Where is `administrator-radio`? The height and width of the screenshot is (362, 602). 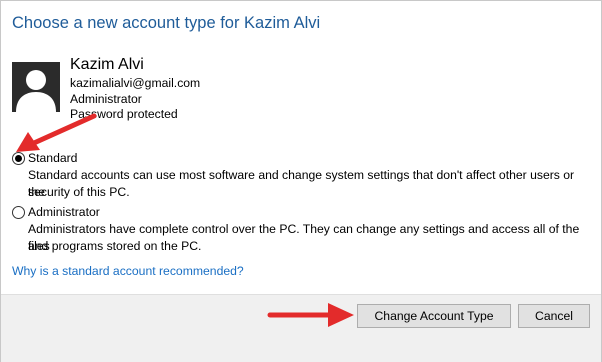 administrator-radio is located at coordinates (18, 212).